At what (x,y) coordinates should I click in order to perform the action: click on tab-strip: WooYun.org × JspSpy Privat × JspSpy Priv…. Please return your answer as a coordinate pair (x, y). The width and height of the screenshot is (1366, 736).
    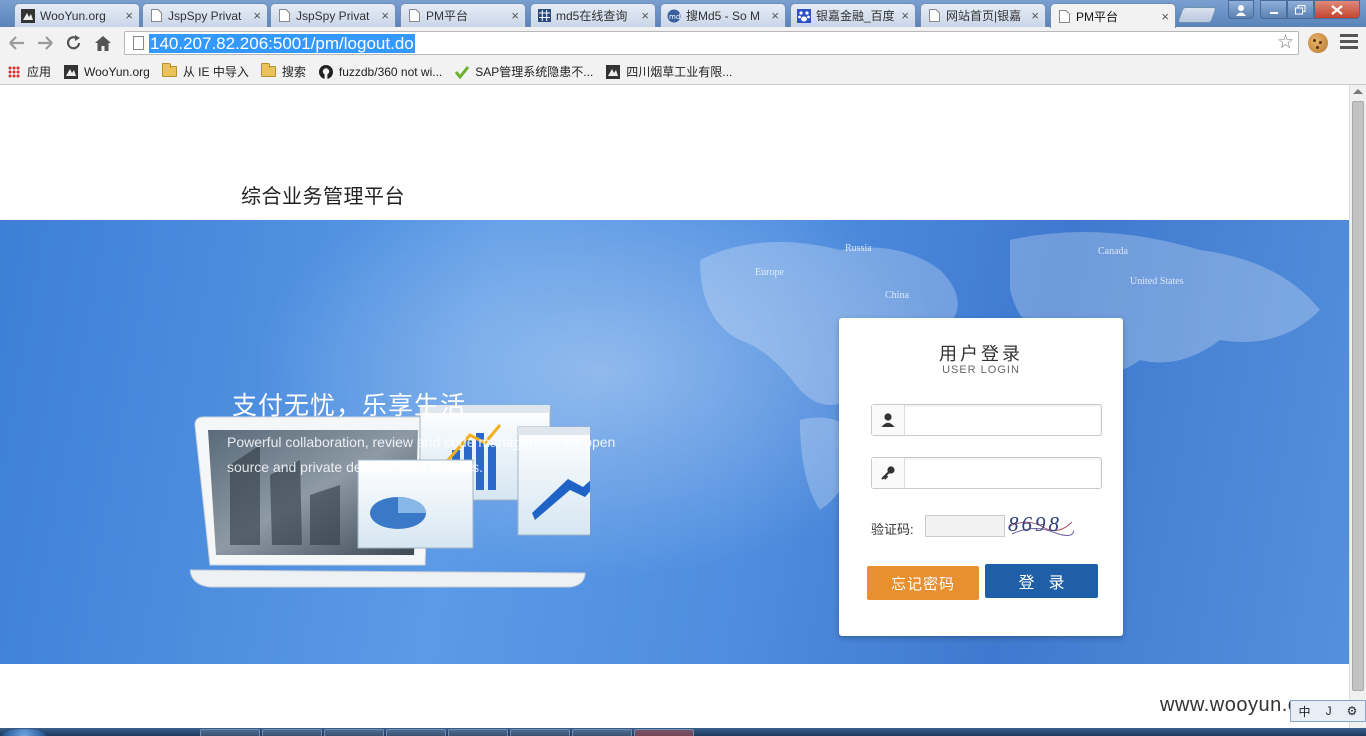
    Looking at the image, I should click on (683, 14).